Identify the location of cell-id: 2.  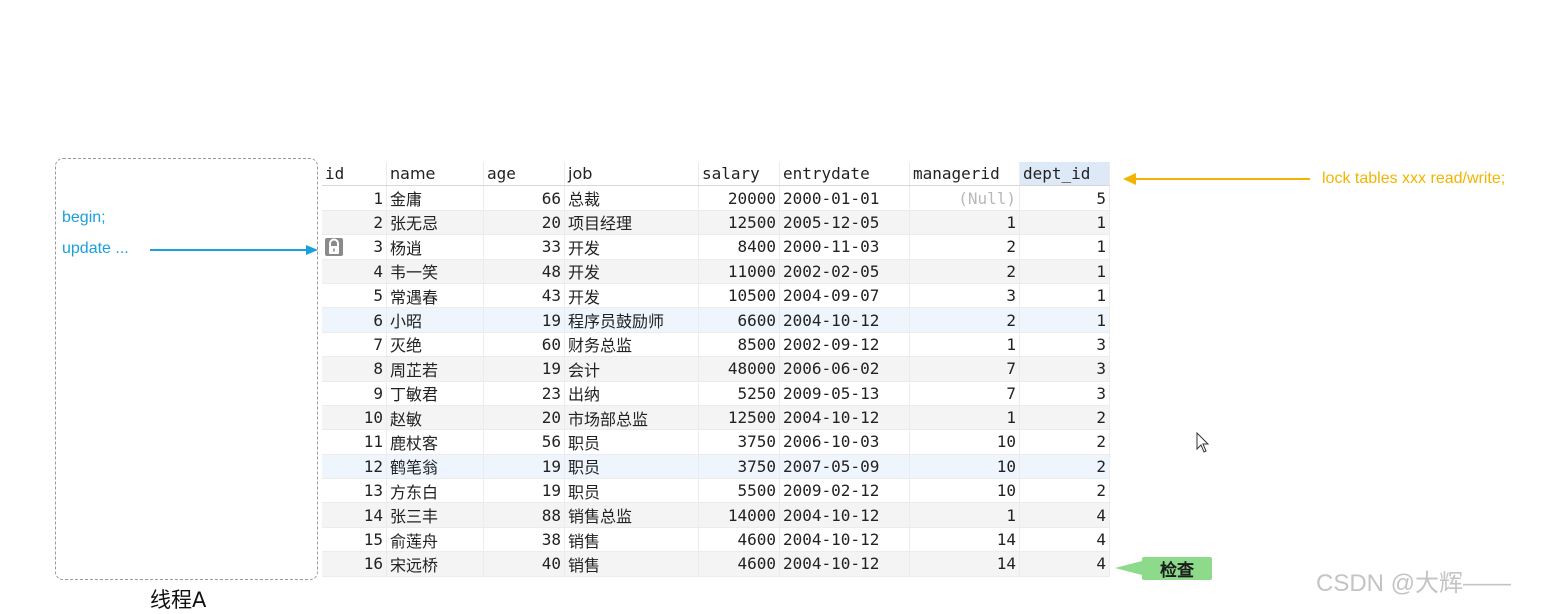
(354, 222).